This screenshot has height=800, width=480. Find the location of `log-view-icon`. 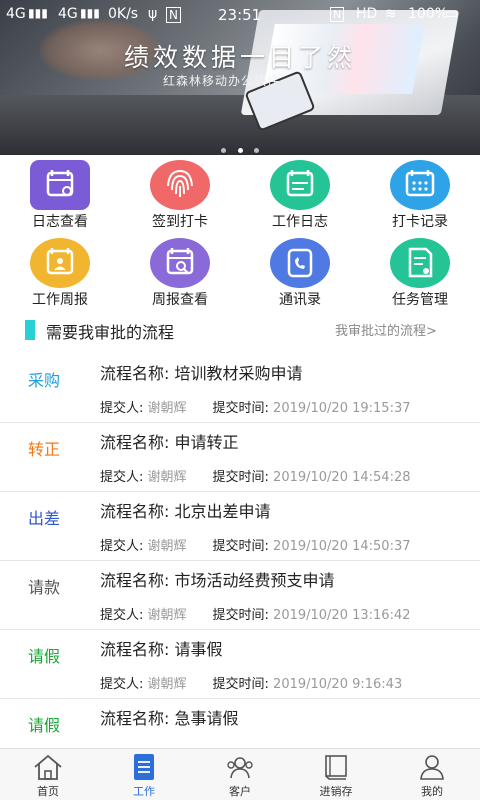

log-view-icon is located at coordinates (60, 185).